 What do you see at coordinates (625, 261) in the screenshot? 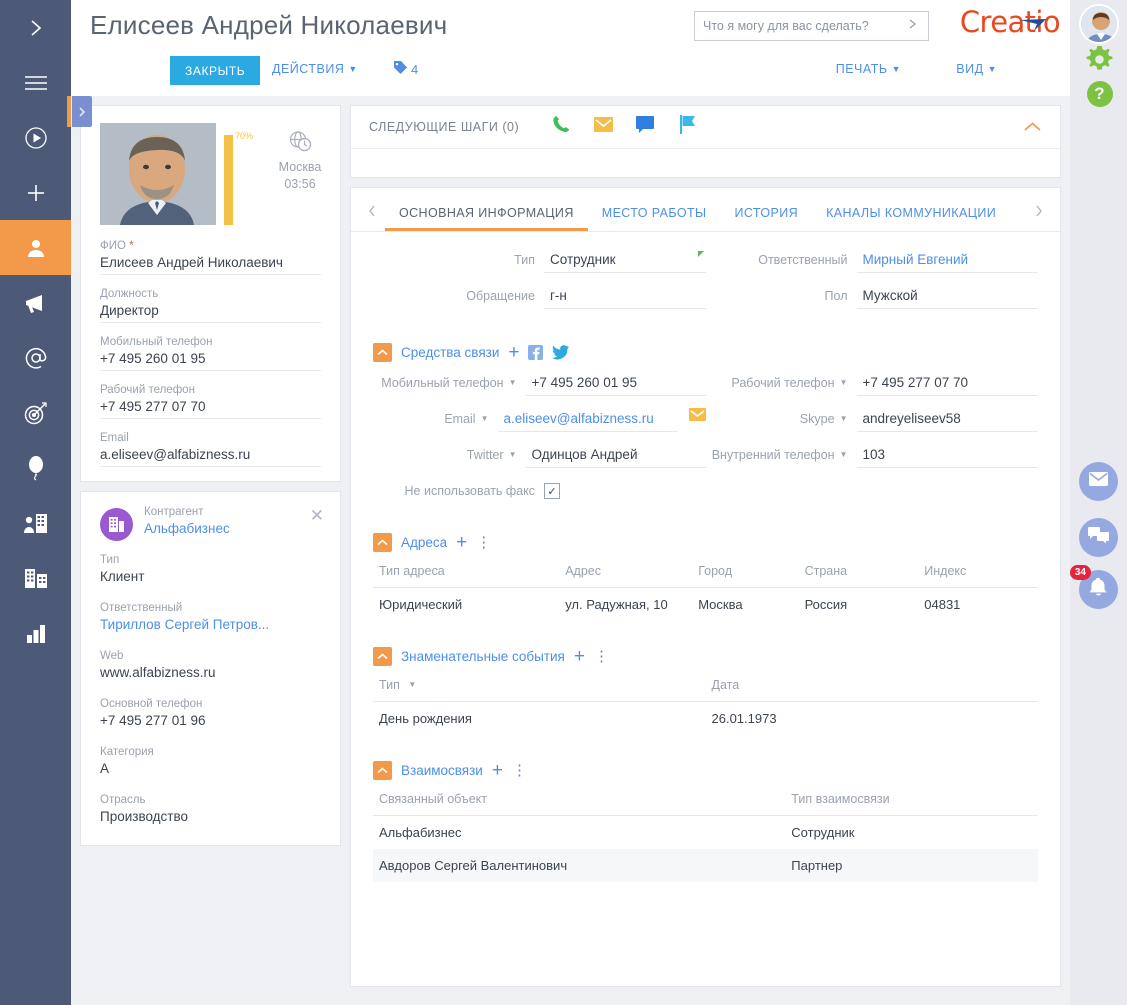
I see `field-value: Сотрудник` at bounding box center [625, 261].